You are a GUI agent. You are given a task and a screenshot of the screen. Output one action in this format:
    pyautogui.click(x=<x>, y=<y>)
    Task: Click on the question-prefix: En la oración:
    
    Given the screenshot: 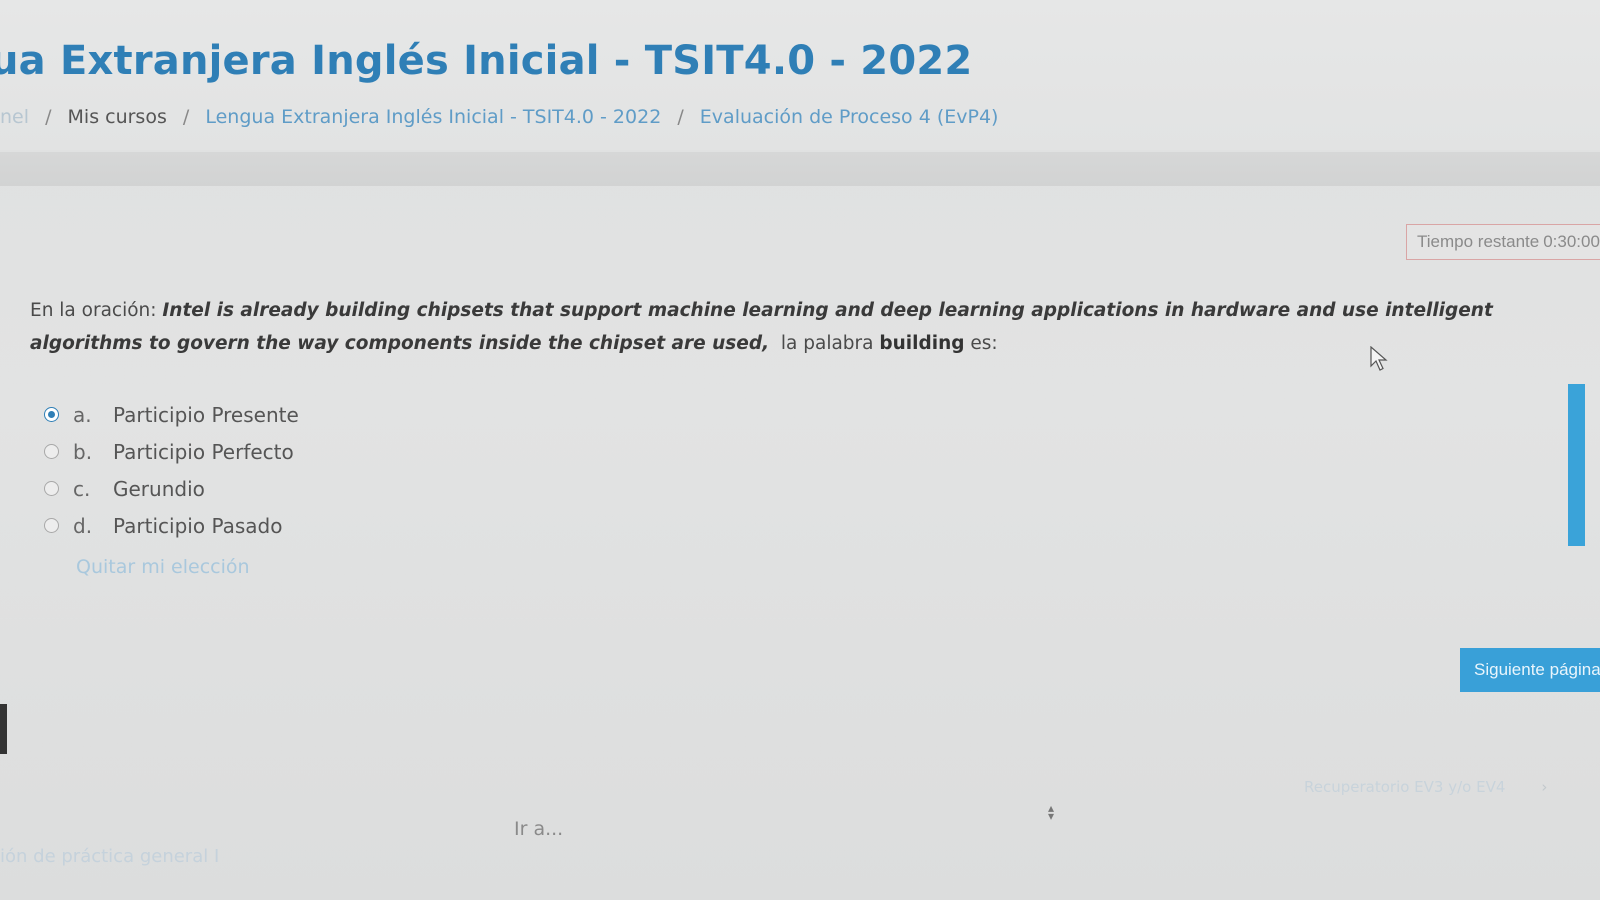 What is the action you would take?
    pyautogui.click(x=93, y=310)
    